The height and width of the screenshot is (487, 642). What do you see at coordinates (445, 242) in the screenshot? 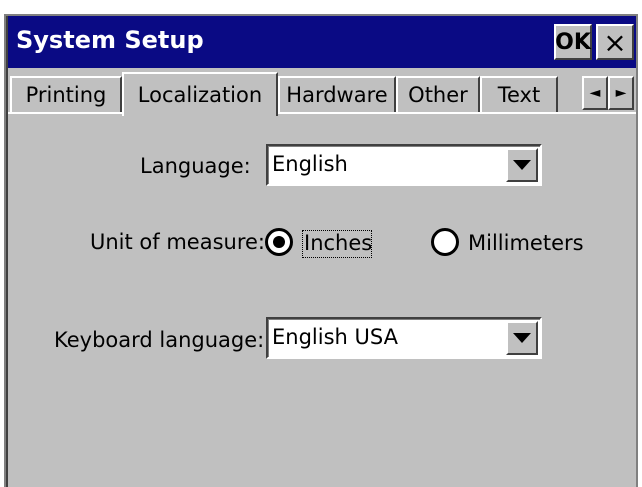
I see `millimeters-radio` at bounding box center [445, 242].